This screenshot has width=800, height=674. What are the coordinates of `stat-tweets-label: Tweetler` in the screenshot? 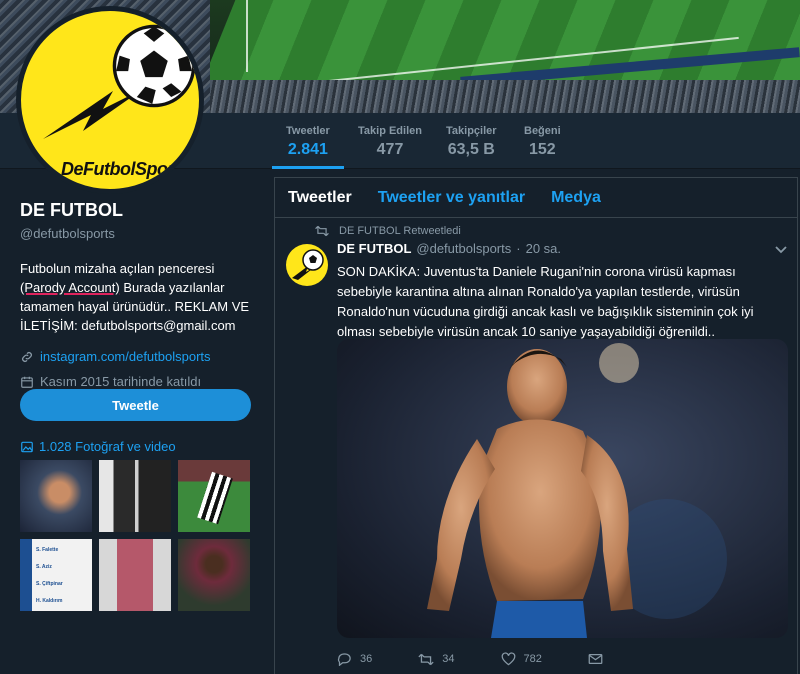 It's located at (308, 131).